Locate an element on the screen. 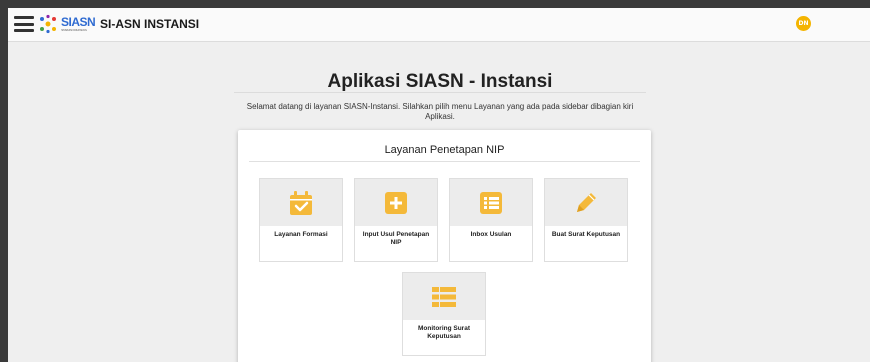  table-list-icon is located at coordinates (444, 297).